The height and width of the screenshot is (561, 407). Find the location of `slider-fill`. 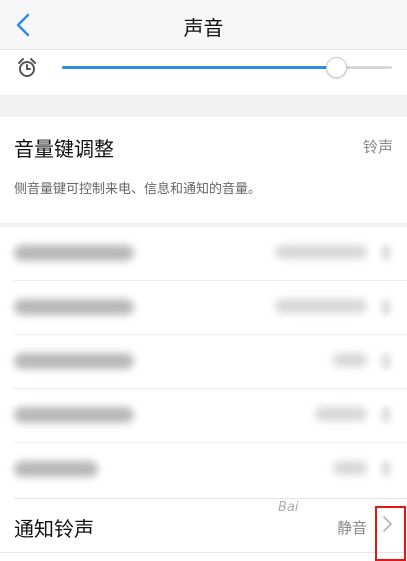

slider-fill is located at coordinates (199, 67).